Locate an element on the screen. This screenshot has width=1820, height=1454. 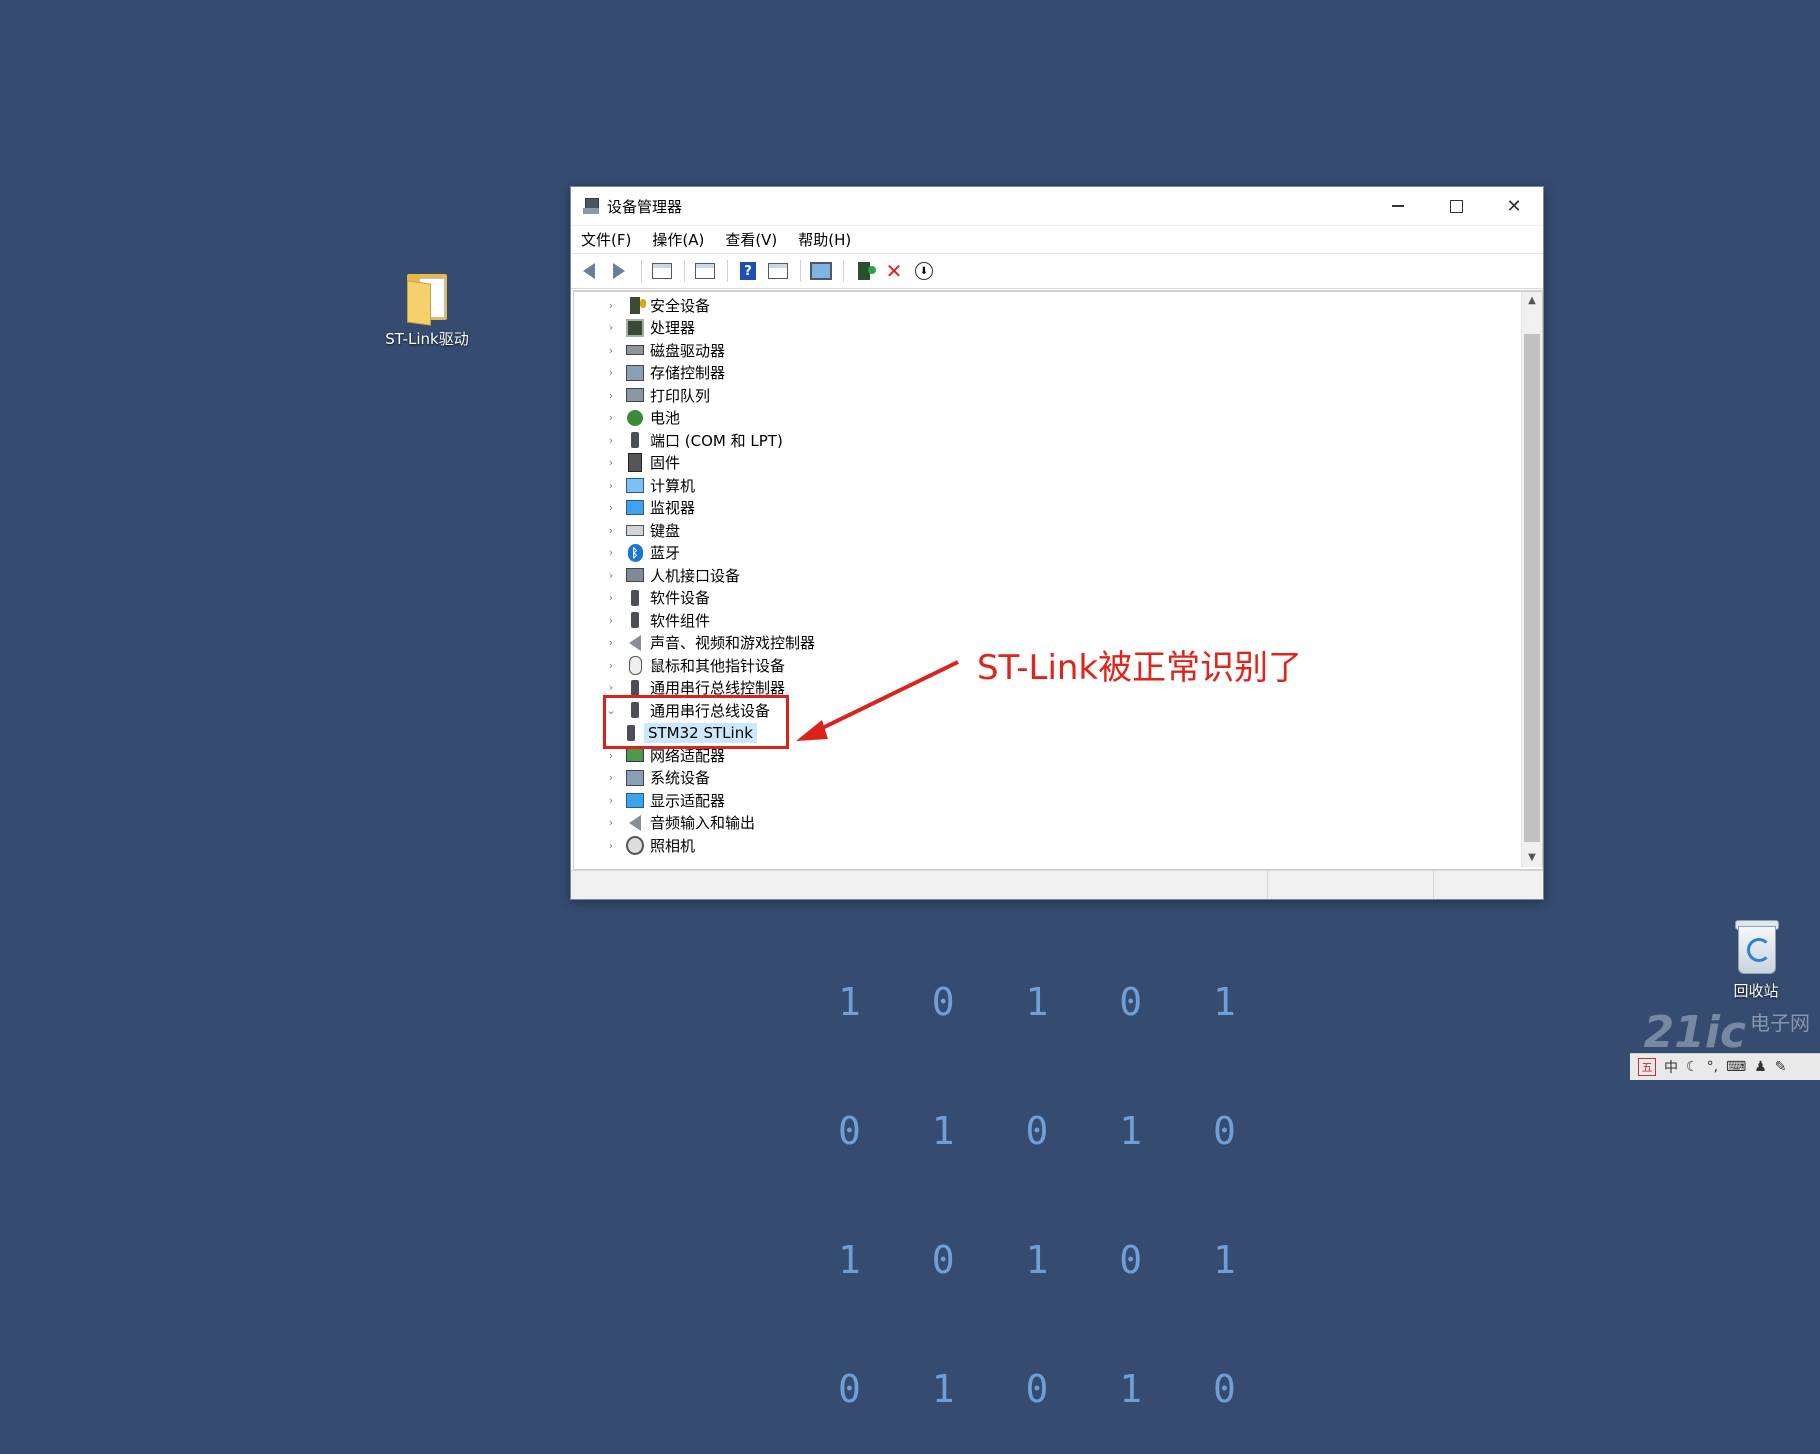
tree-item: › 固件 is located at coordinates (1048, 463).